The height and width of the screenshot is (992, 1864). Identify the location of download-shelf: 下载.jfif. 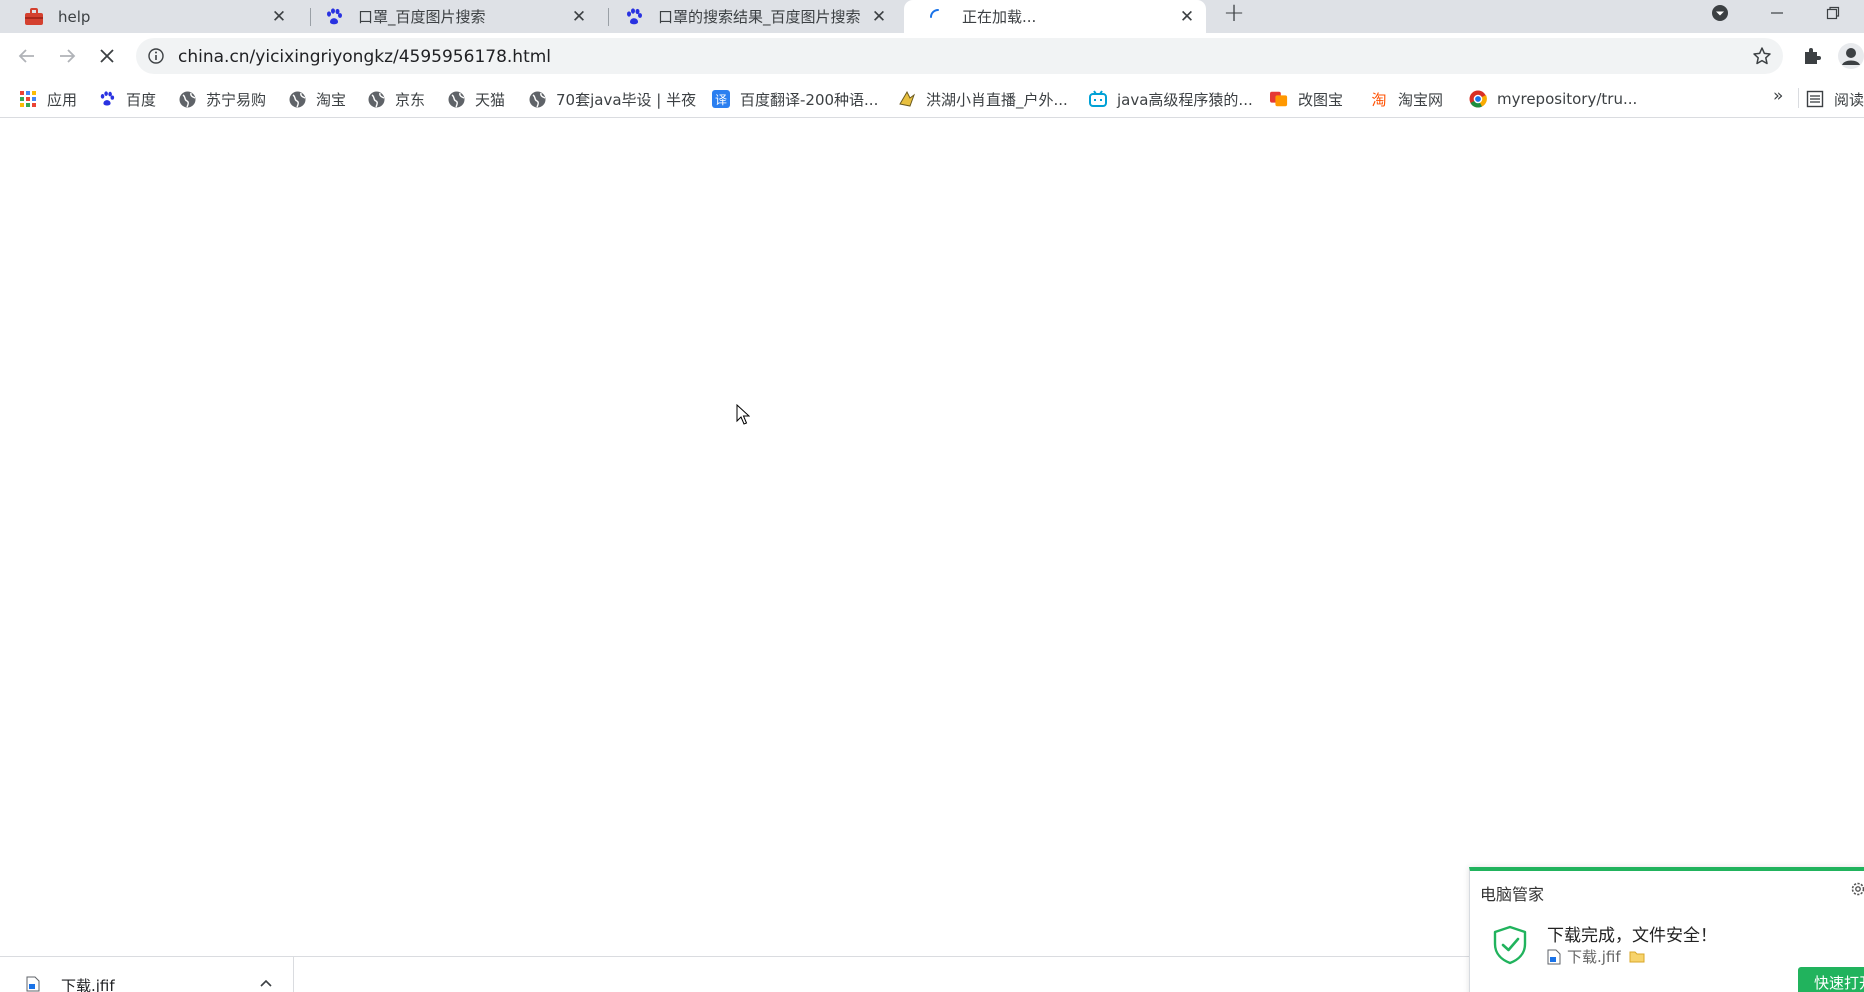
(734, 974).